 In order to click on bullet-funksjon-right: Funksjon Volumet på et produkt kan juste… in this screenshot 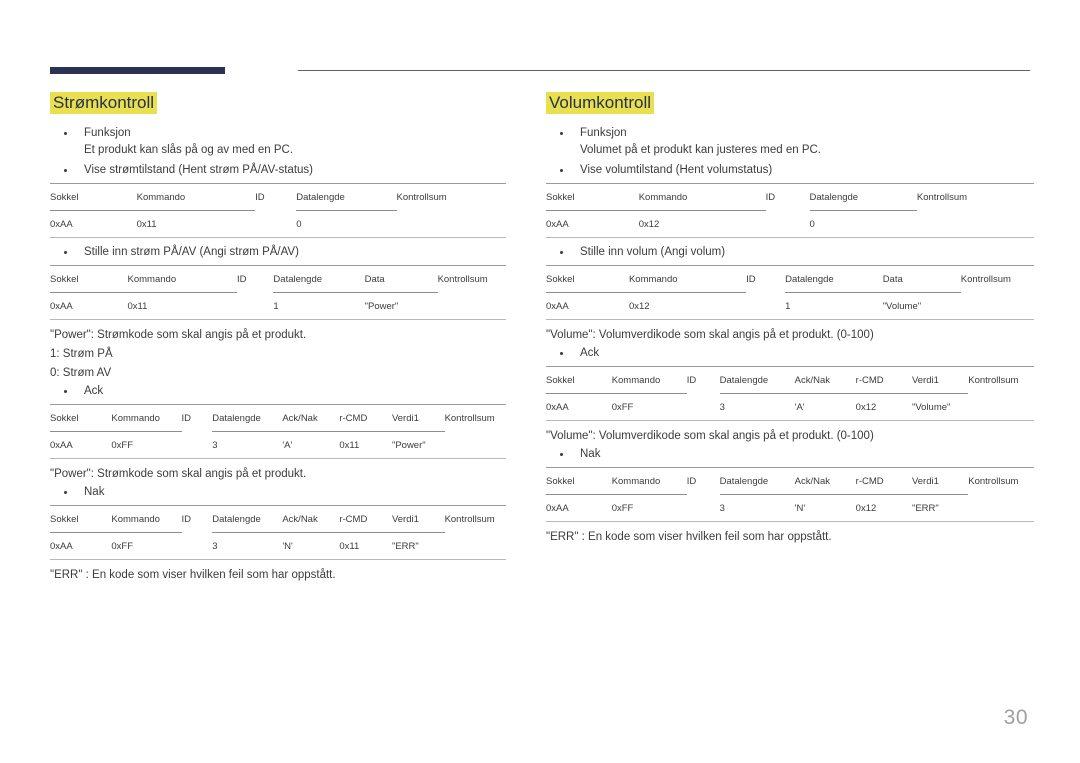, I will do `click(790, 142)`.